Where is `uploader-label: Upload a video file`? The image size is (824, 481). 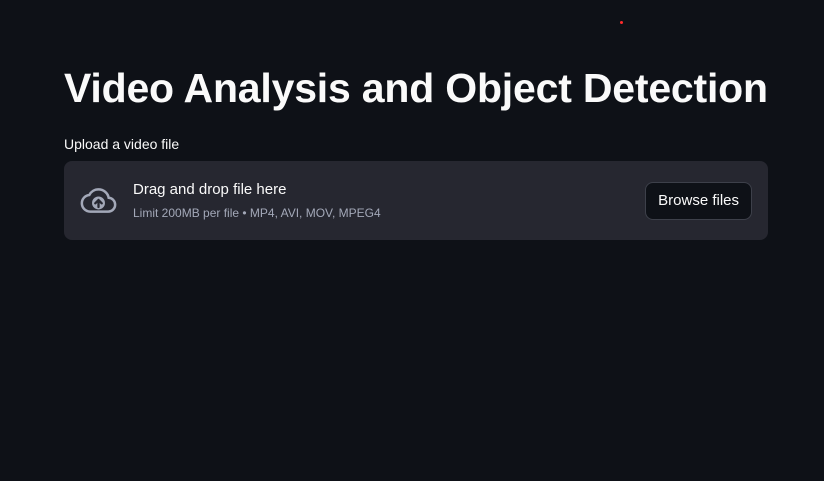
uploader-label: Upload a video file is located at coordinates (122, 144).